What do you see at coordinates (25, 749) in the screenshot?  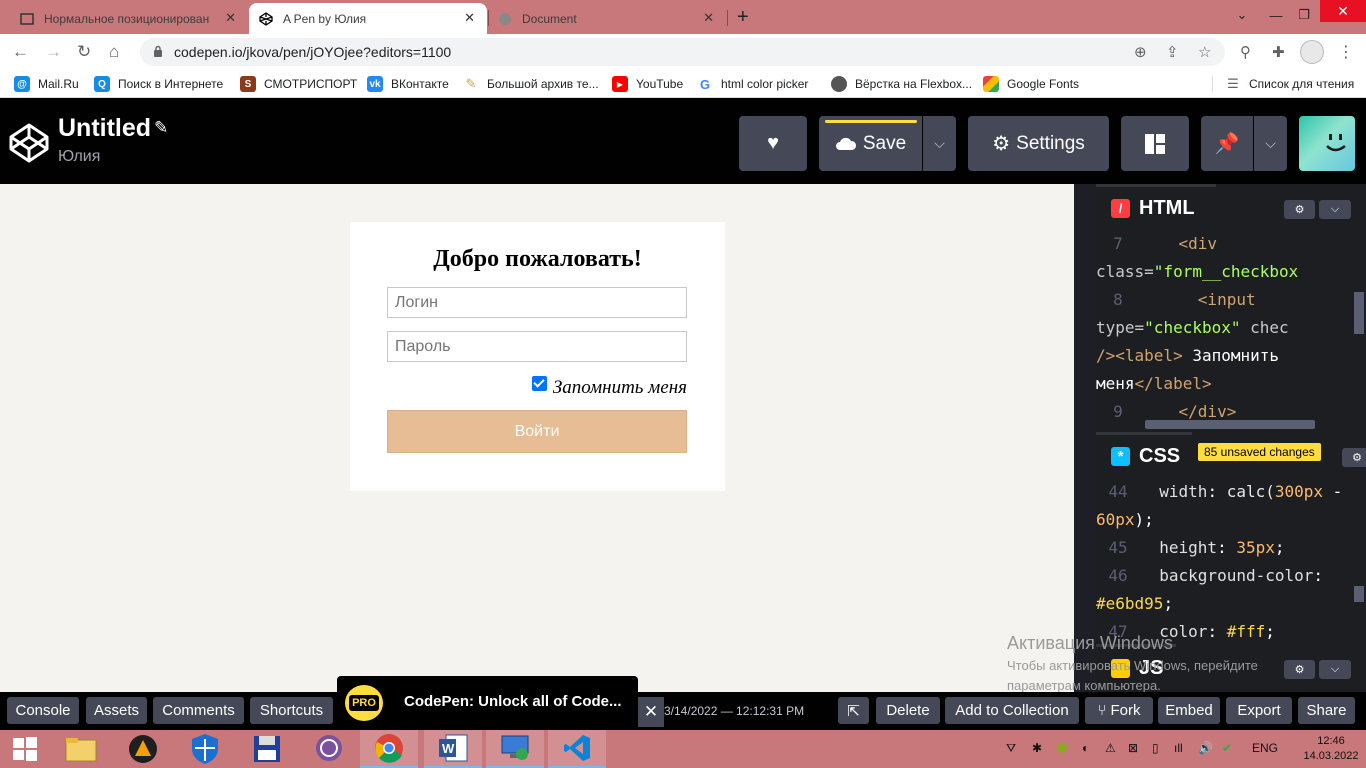 I see `start-button` at bounding box center [25, 749].